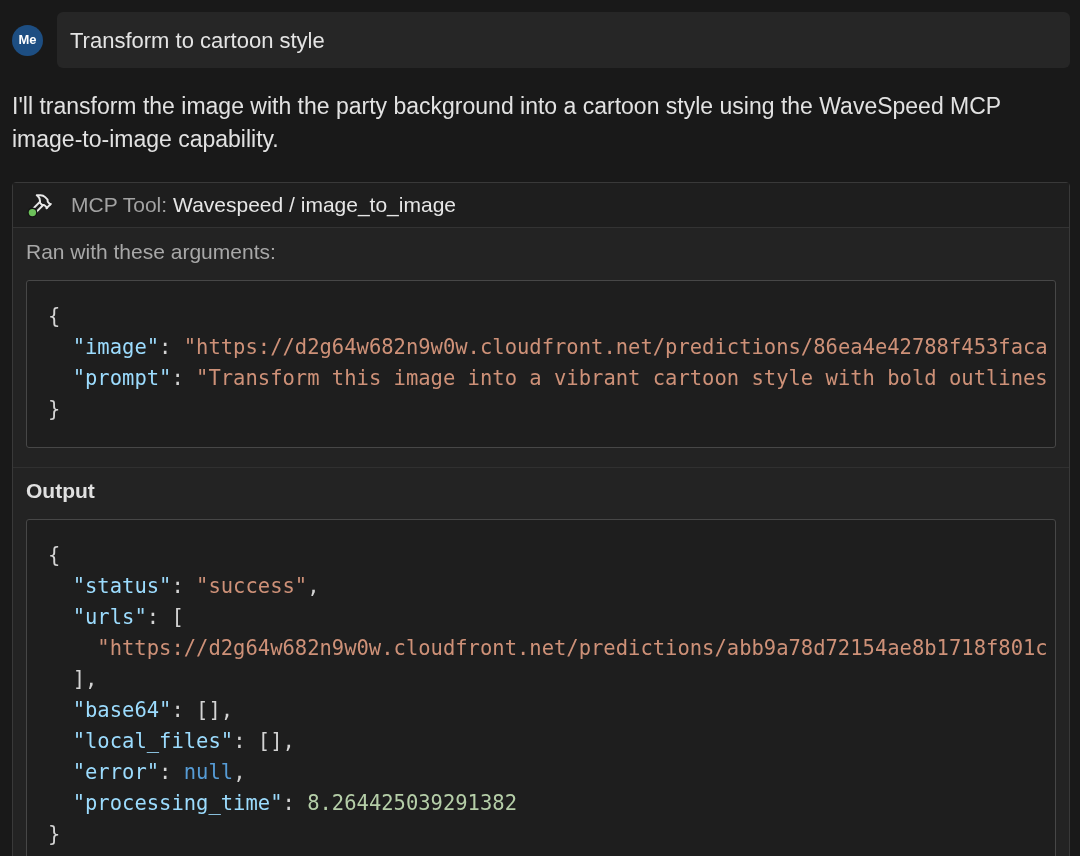 The image size is (1080, 856). Describe the element at coordinates (563, 40) in the screenshot. I see `user-message: Transform to cartoon style` at that location.